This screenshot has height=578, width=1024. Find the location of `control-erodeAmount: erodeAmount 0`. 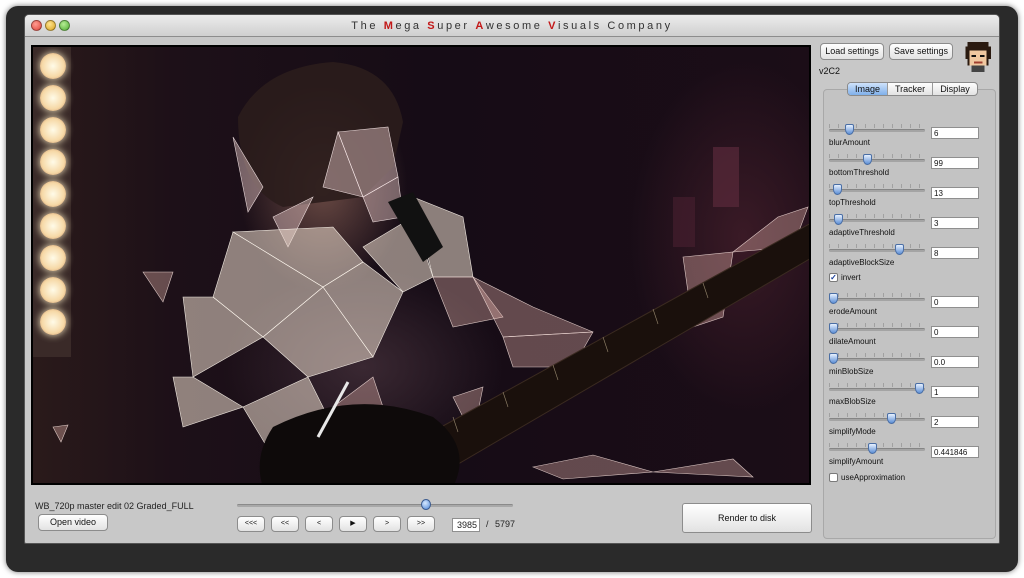

control-erodeAmount: erodeAmount 0 is located at coordinates (909, 308).